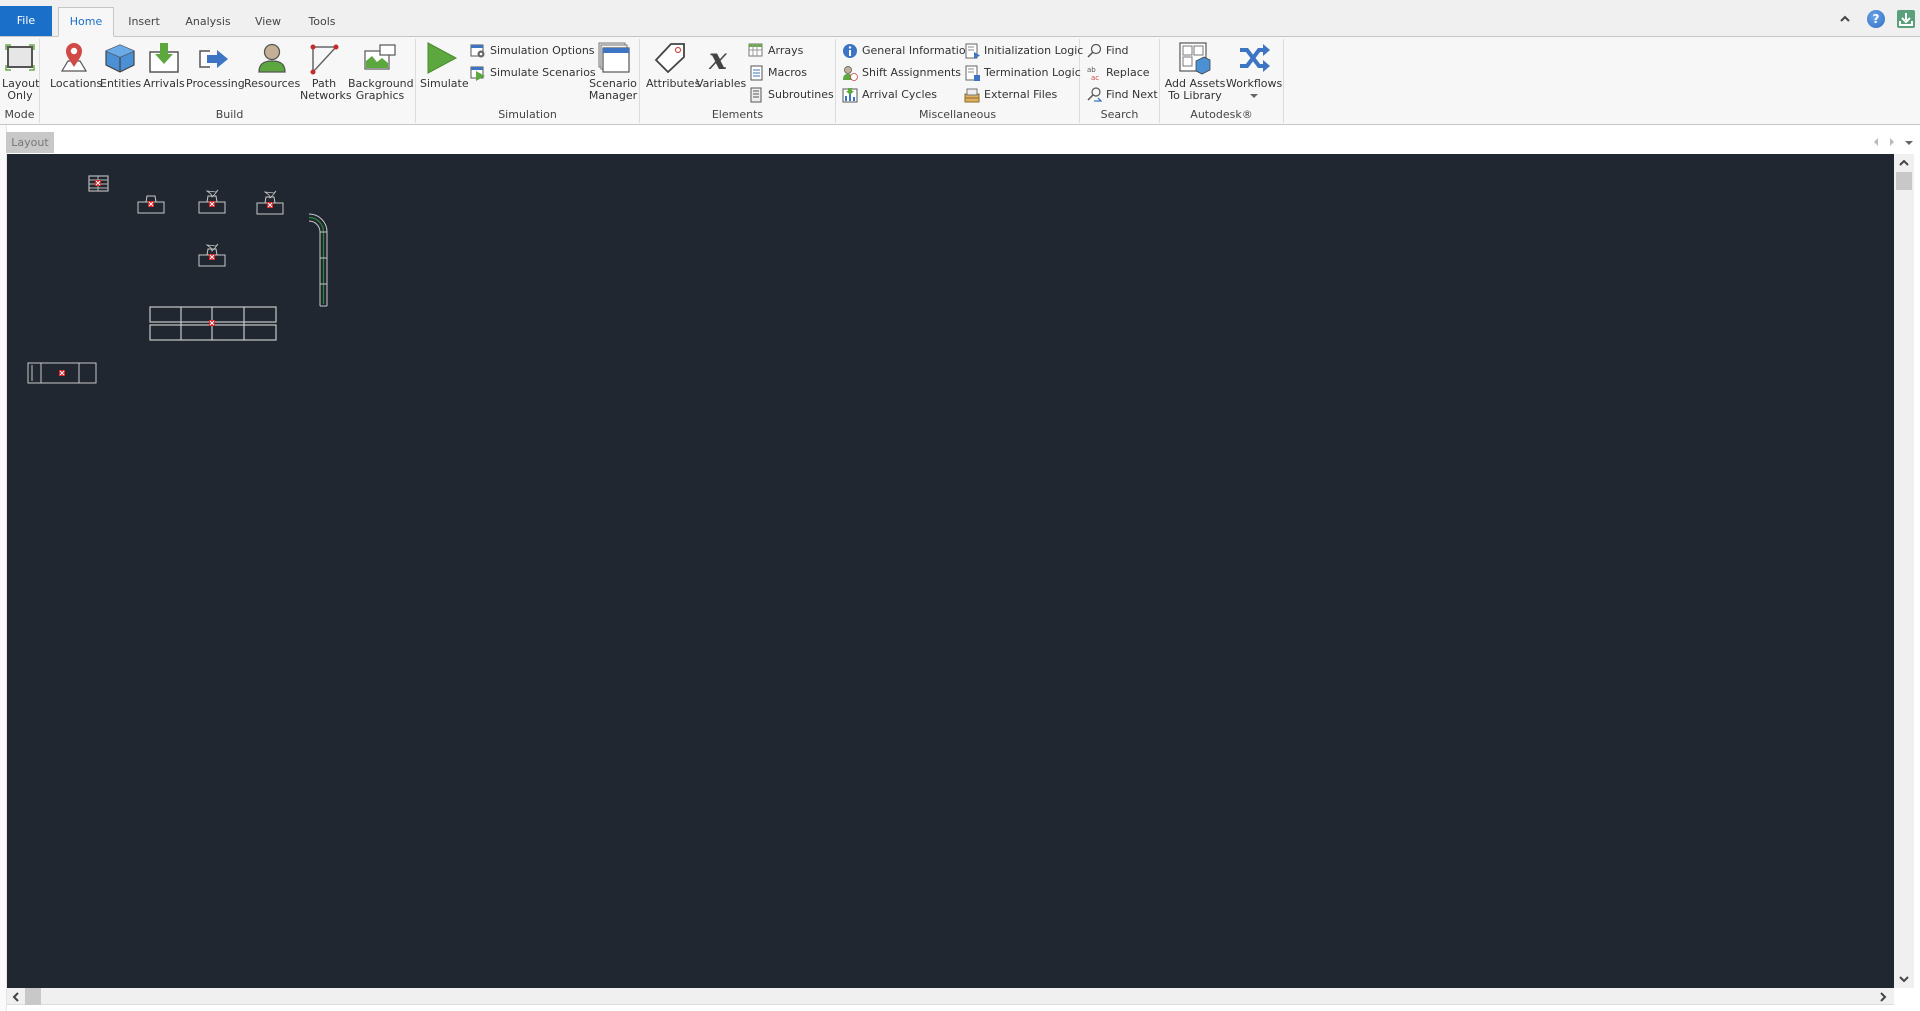 This screenshot has width=1920, height=1011. I want to click on vertical-scrollbar, so click(1904, 571).